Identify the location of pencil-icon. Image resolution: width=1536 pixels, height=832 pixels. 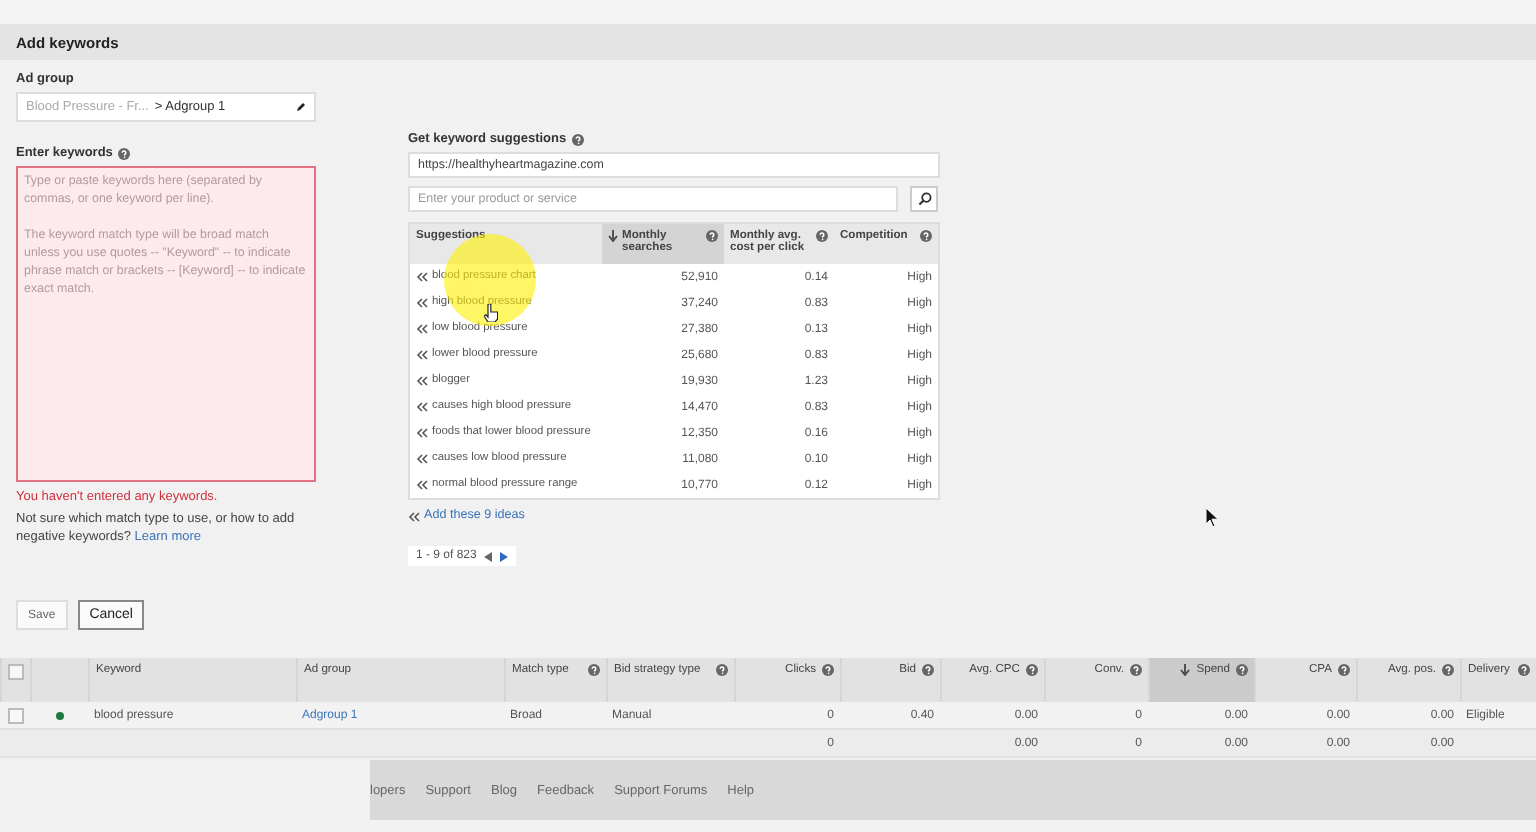
(301, 107).